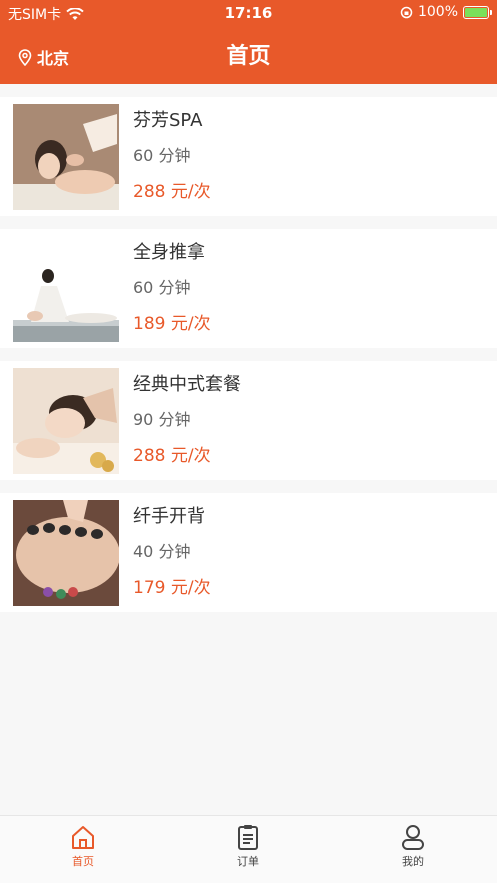 The height and width of the screenshot is (883, 497). I want to click on battery-icon, so click(477, 12).